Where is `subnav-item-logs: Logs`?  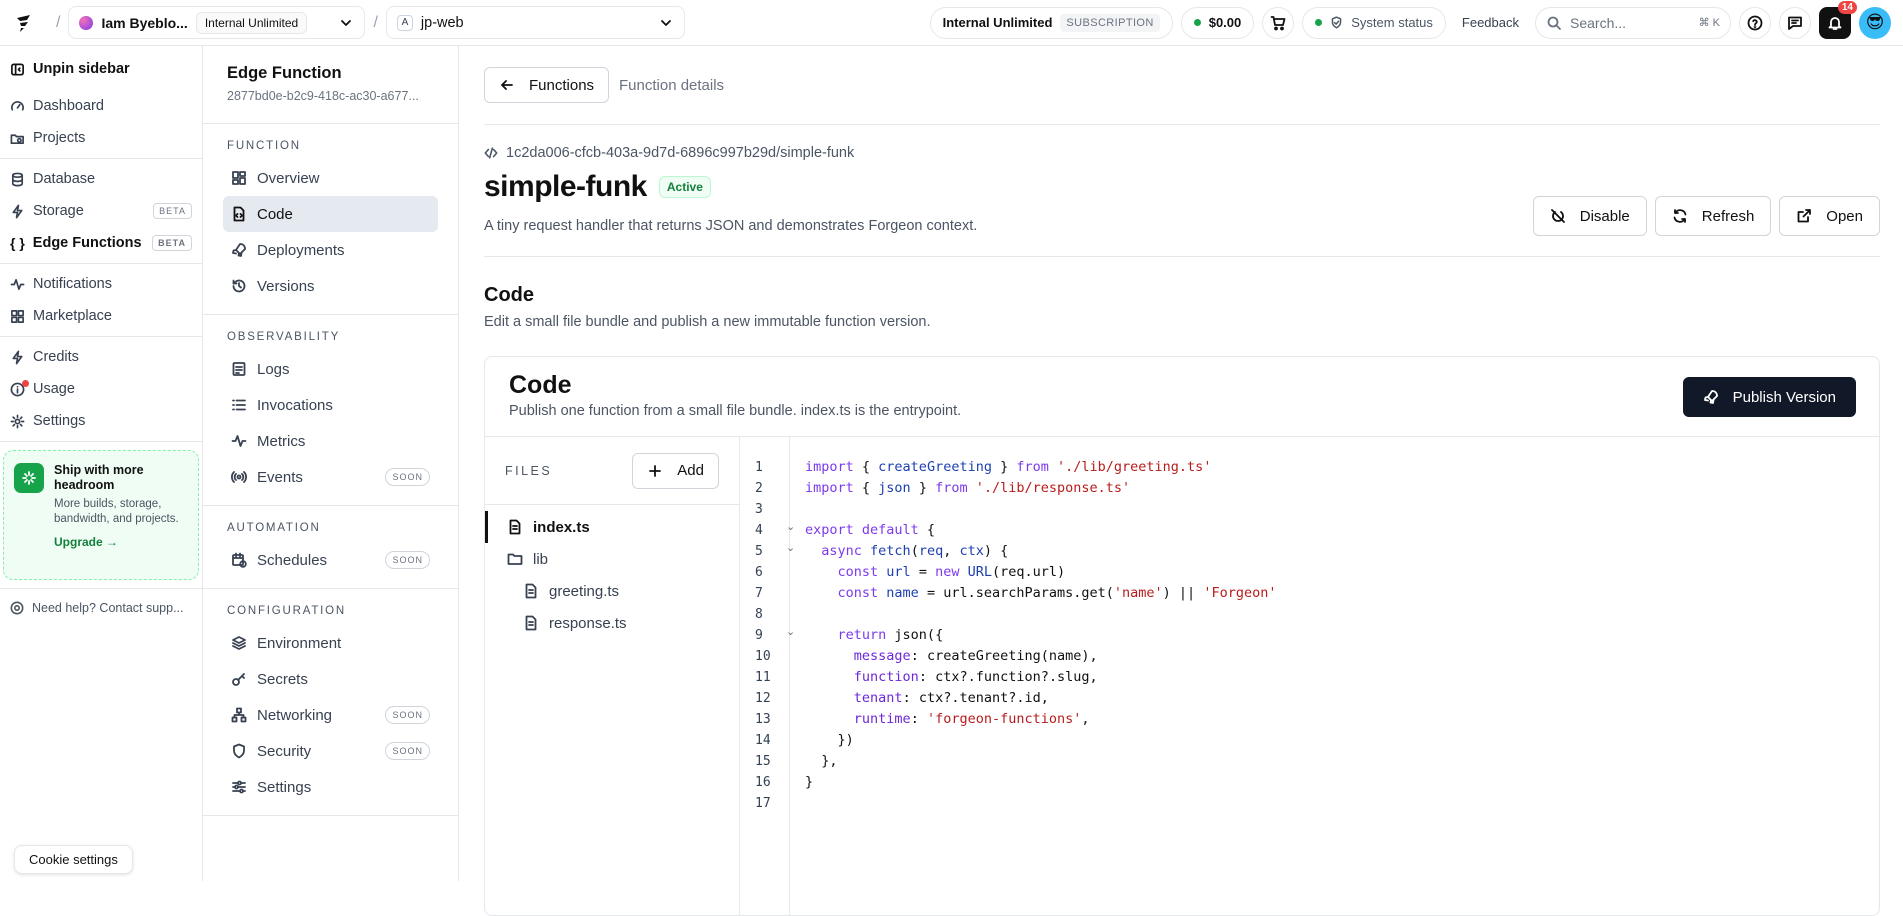
subnav-item-logs: Logs is located at coordinates (330, 369).